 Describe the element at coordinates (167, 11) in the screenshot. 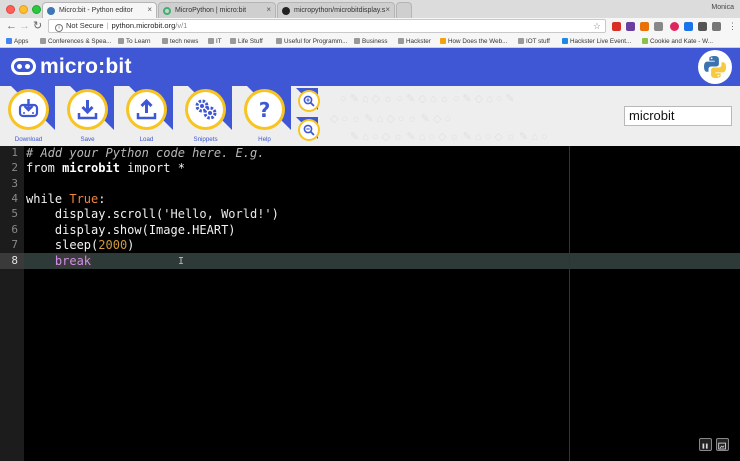

I see `microbit-favicon-icon` at that location.